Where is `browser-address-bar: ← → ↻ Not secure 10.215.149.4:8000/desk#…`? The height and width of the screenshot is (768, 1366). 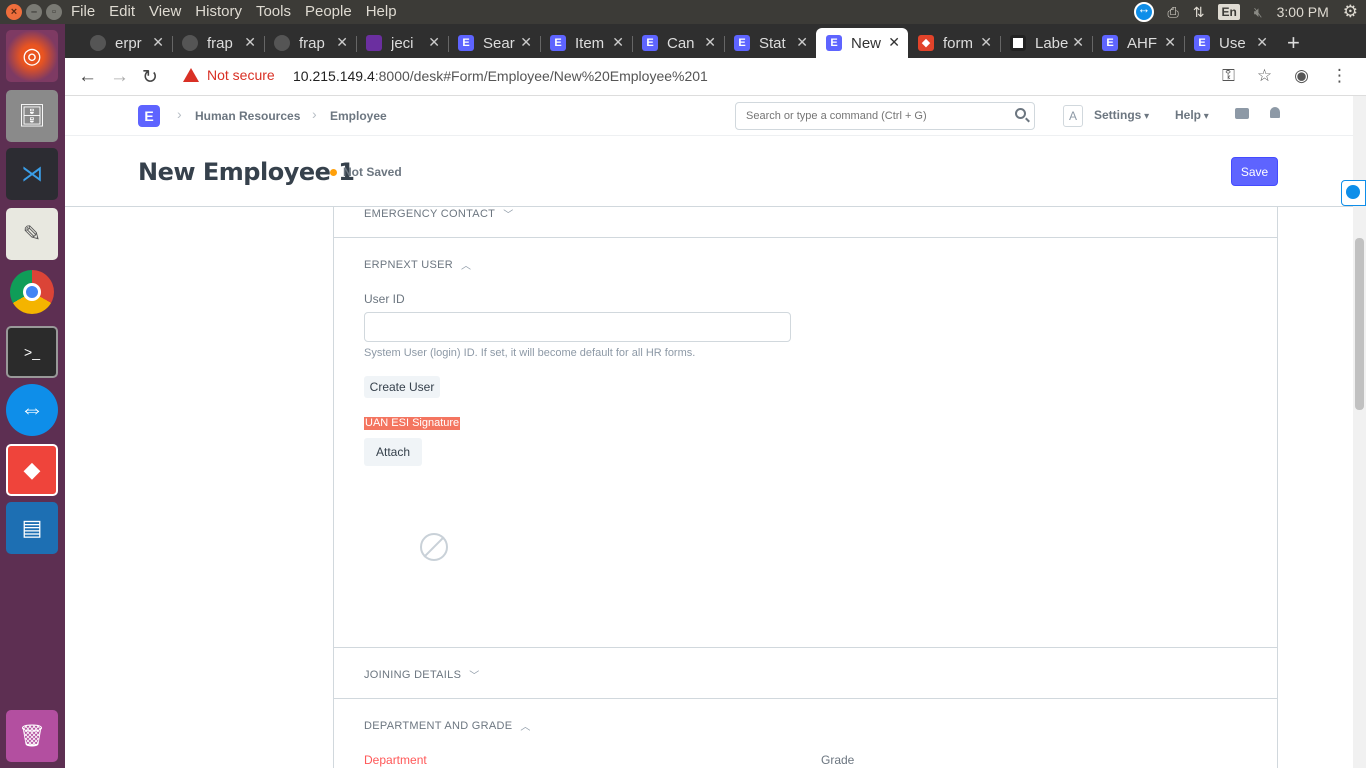
browser-address-bar: ← → ↻ Not secure 10.215.149.4:8000/desk#… is located at coordinates (715, 77).